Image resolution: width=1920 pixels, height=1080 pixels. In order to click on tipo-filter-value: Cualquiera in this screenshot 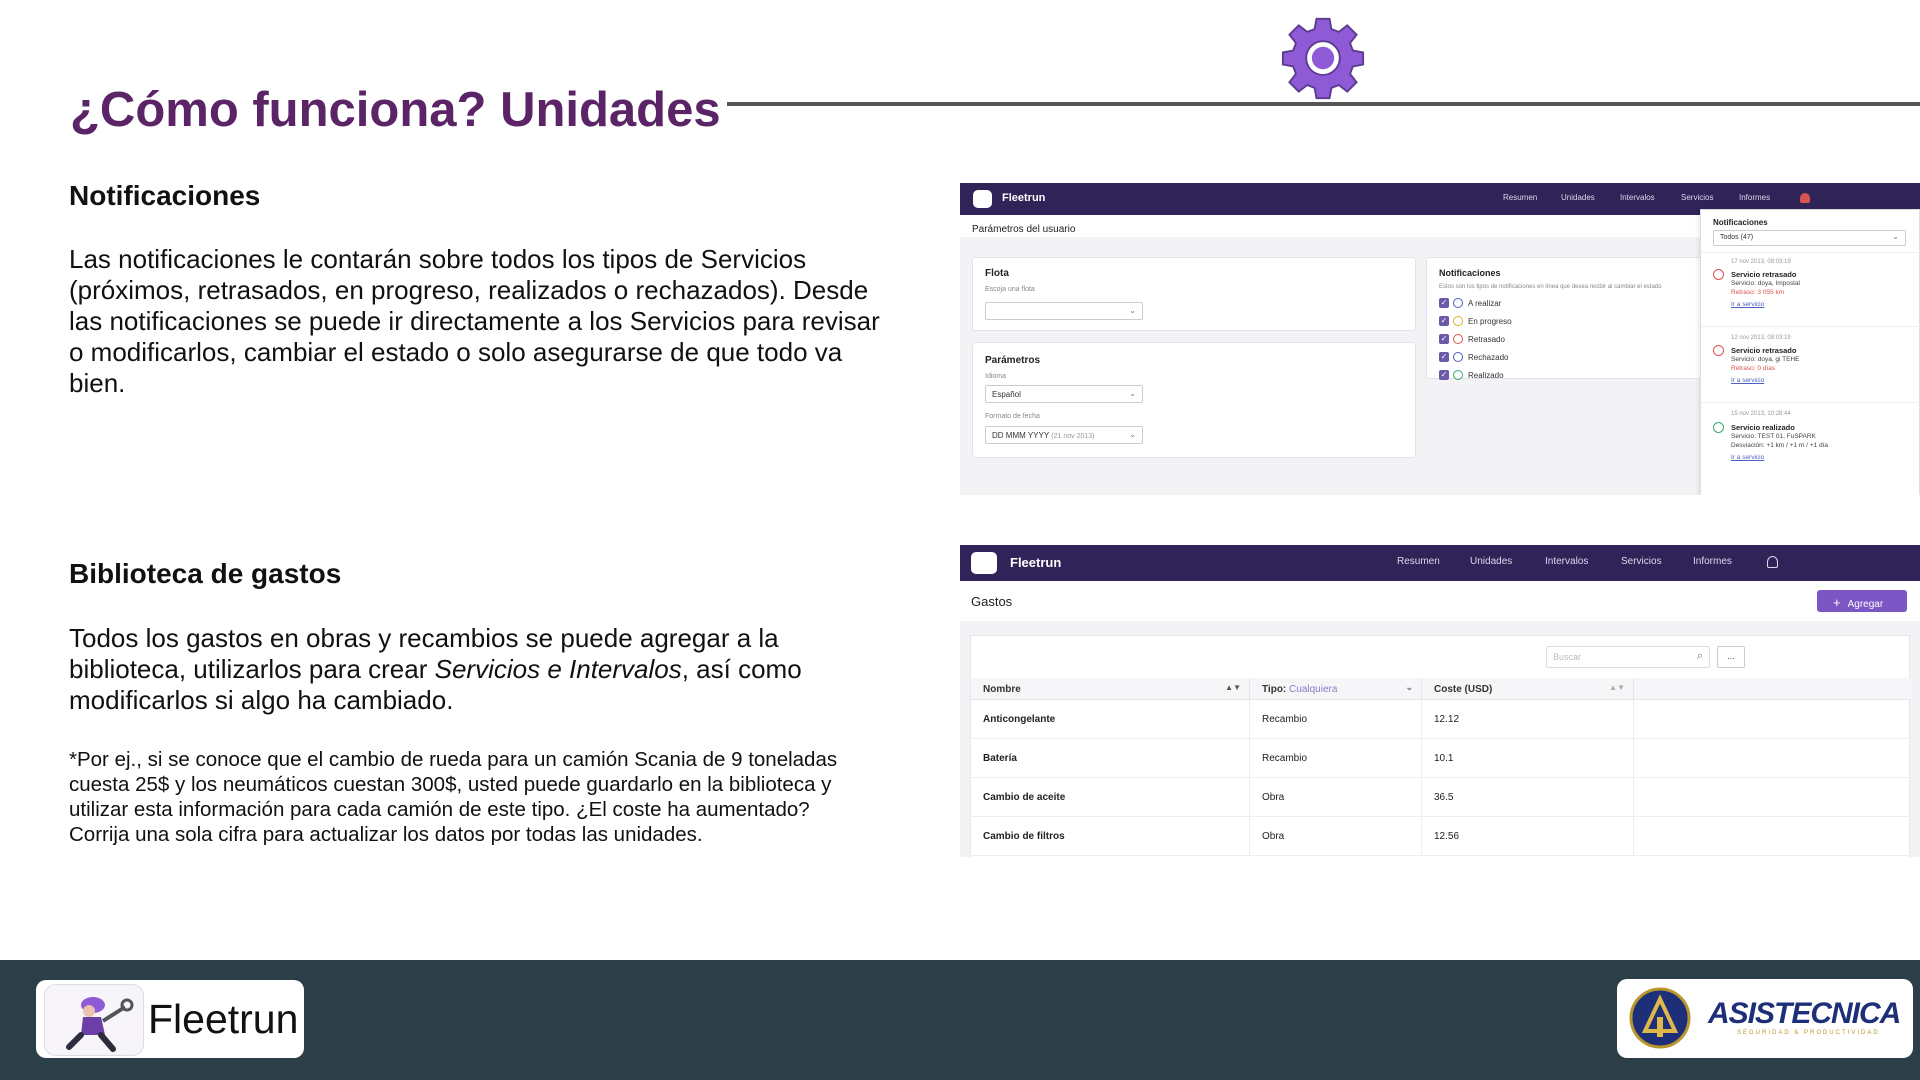, I will do `click(1313, 689)`.